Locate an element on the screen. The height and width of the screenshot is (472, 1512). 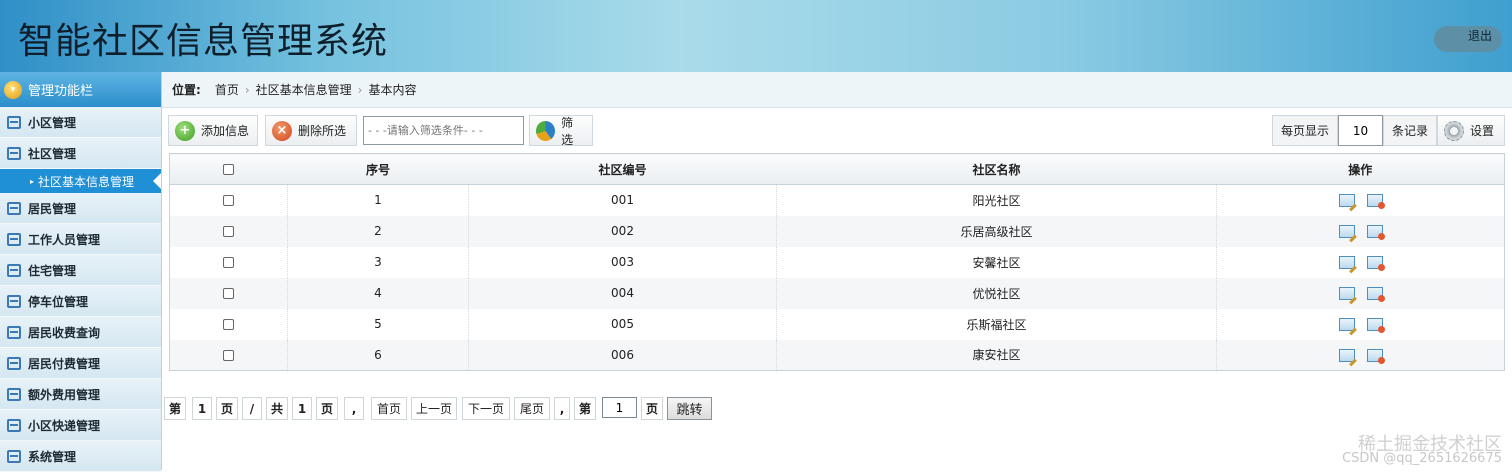
select-all-header is located at coordinates (229, 169).